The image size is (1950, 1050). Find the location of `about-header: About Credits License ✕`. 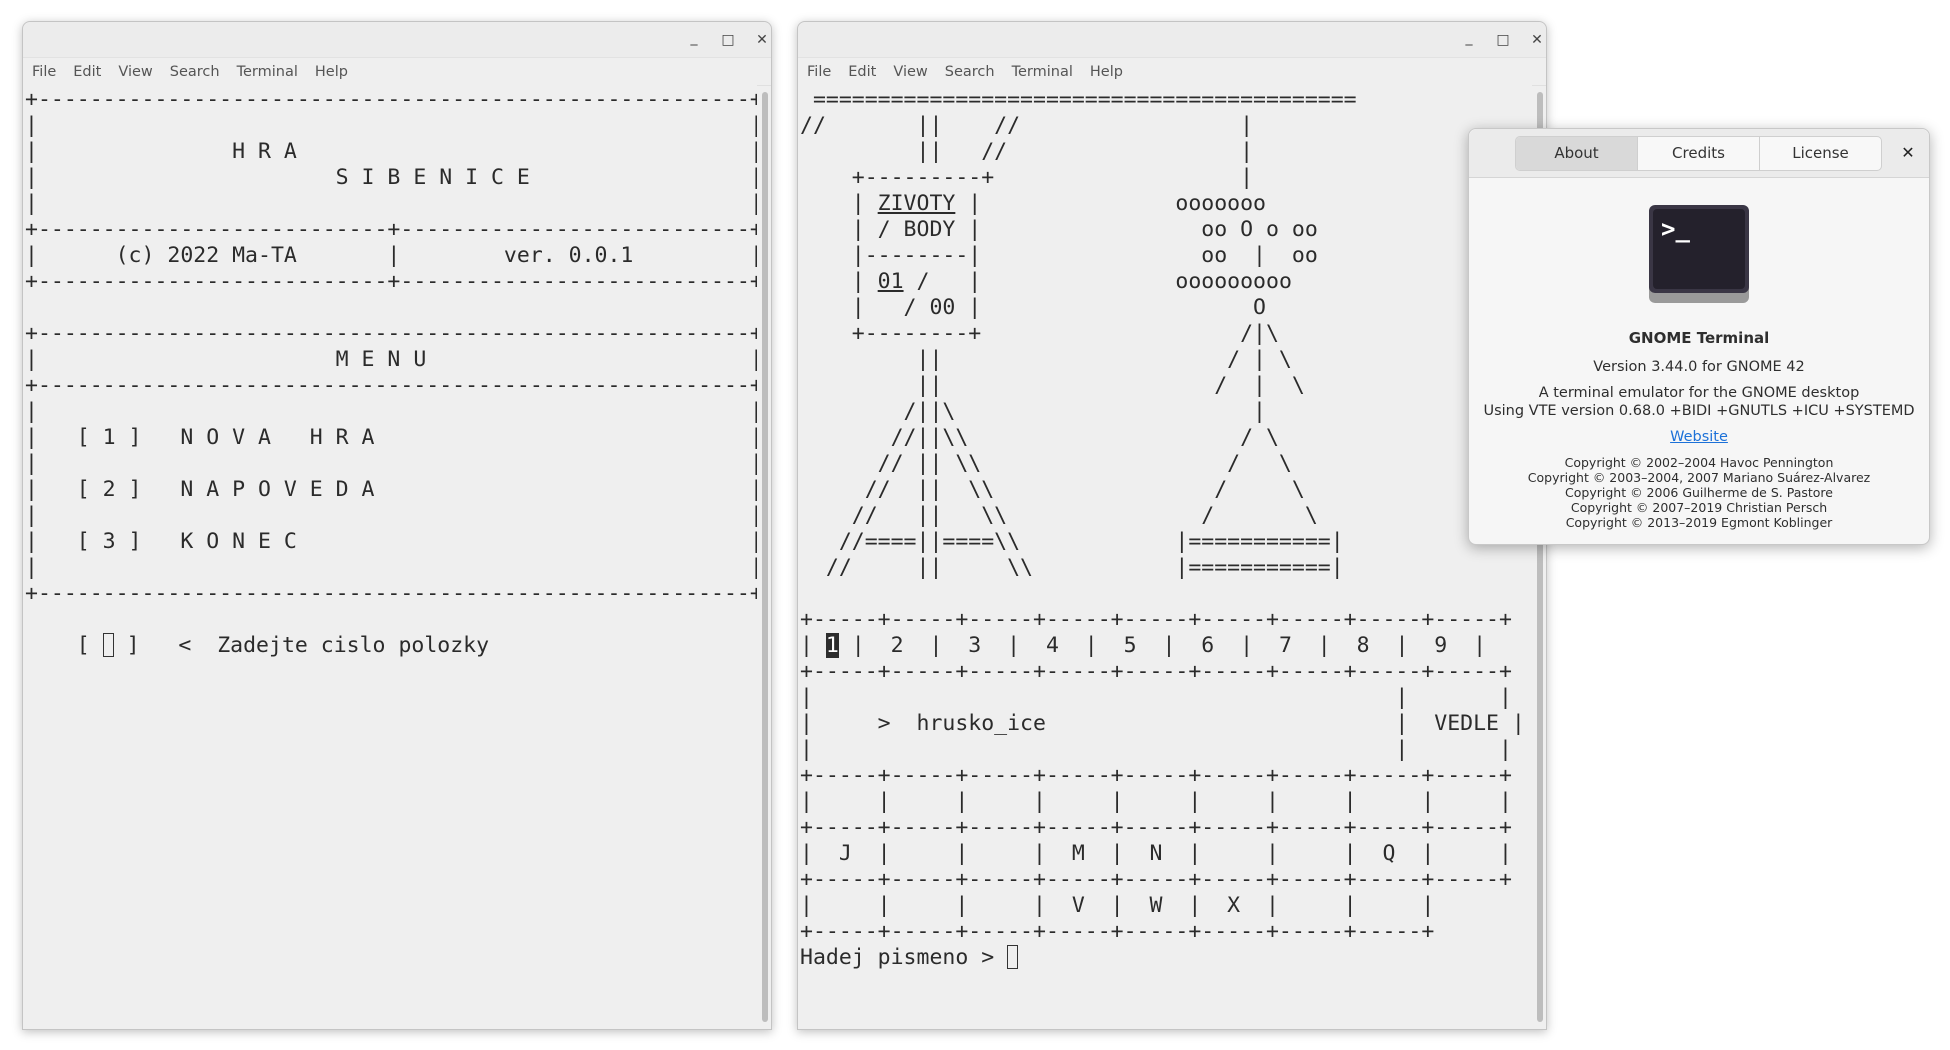

about-header: About Credits License ✕ is located at coordinates (1699, 153).